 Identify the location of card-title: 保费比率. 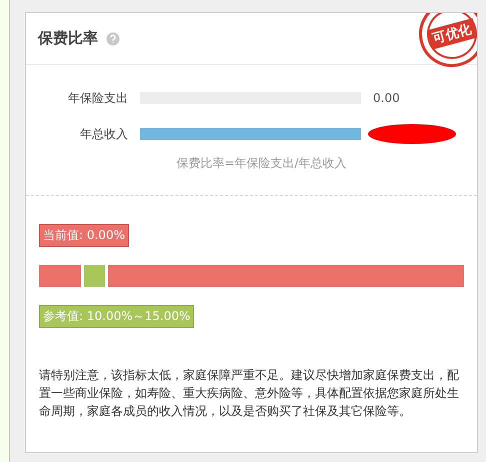
(68, 38).